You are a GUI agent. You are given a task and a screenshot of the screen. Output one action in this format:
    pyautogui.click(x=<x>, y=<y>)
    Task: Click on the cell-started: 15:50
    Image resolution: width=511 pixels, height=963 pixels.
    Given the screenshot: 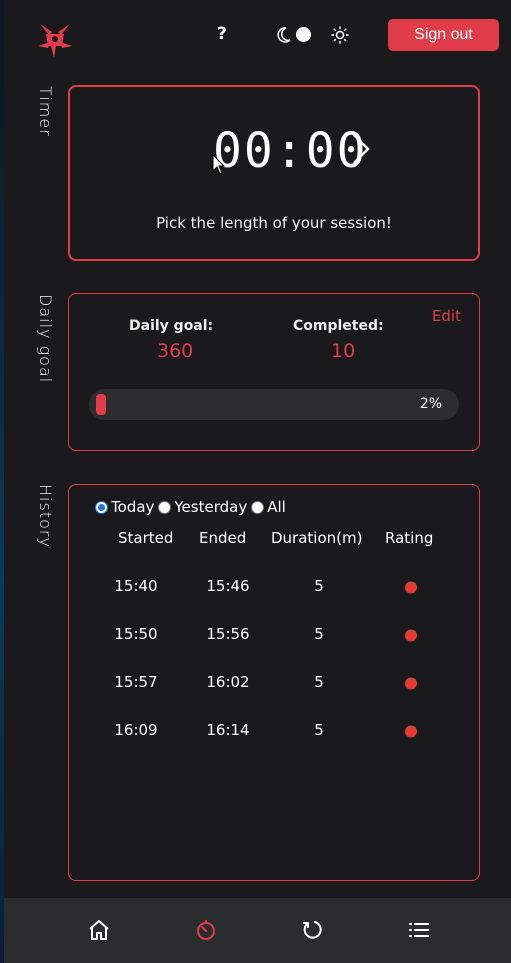 What is the action you would take?
    pyautogui.click(x=136, y=634)
    